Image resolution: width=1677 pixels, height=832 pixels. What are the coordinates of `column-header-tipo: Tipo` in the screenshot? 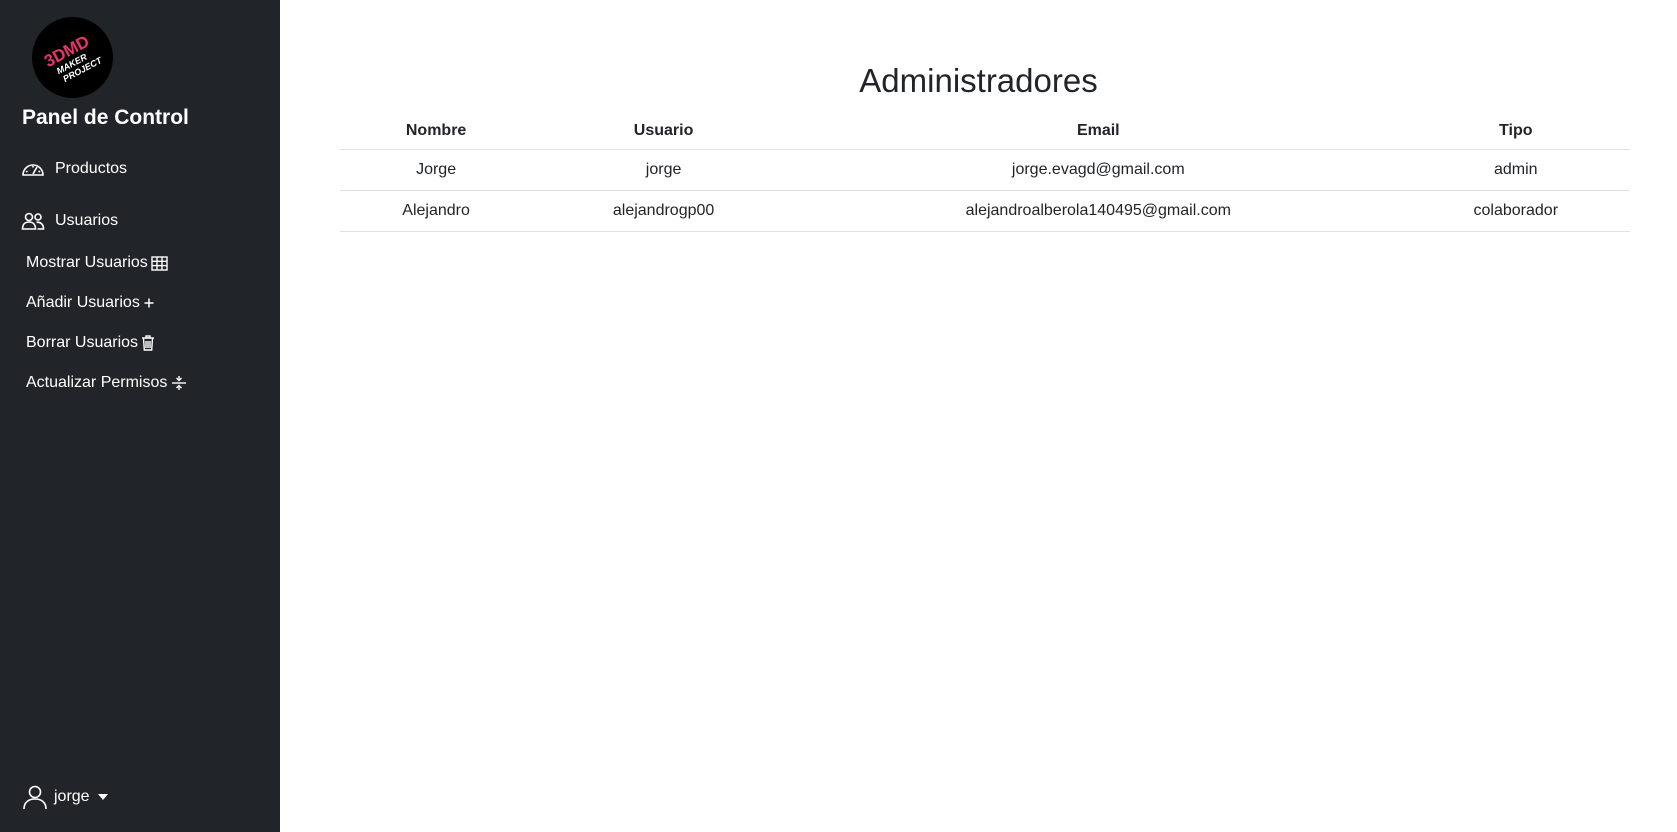 It's located at (1515, 131).